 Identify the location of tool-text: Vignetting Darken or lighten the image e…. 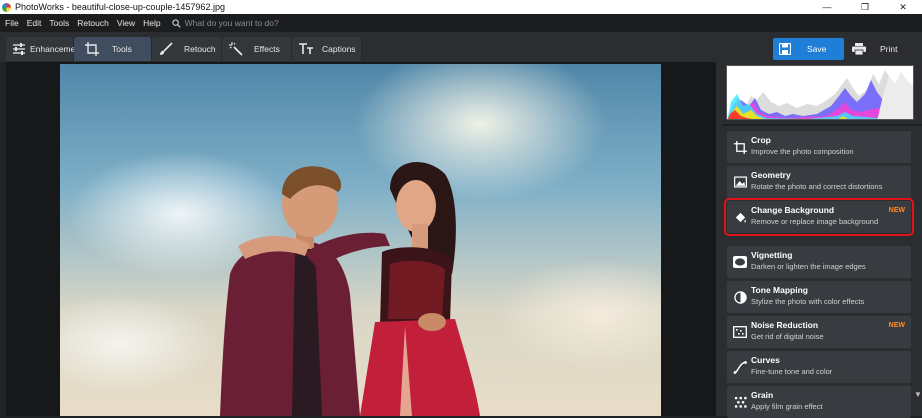
(808, 259).